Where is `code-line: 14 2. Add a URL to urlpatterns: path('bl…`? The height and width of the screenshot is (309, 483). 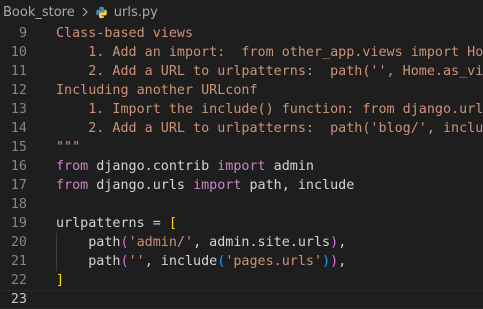 code-line: 14 2. Add a URL to urlpatterns: path('bl… is located at coordinates (241, 128).